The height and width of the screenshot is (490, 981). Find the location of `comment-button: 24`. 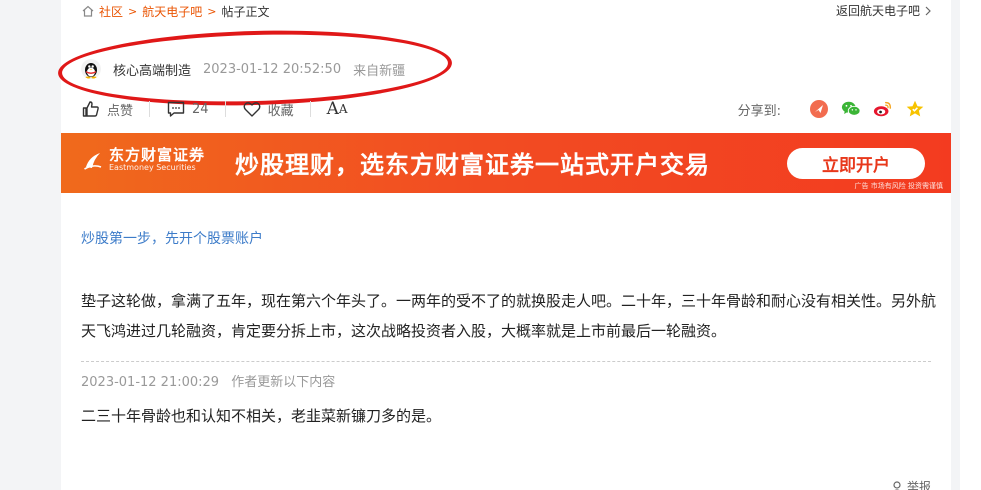

comment-button: 24 is located at coordinates (187, 109).